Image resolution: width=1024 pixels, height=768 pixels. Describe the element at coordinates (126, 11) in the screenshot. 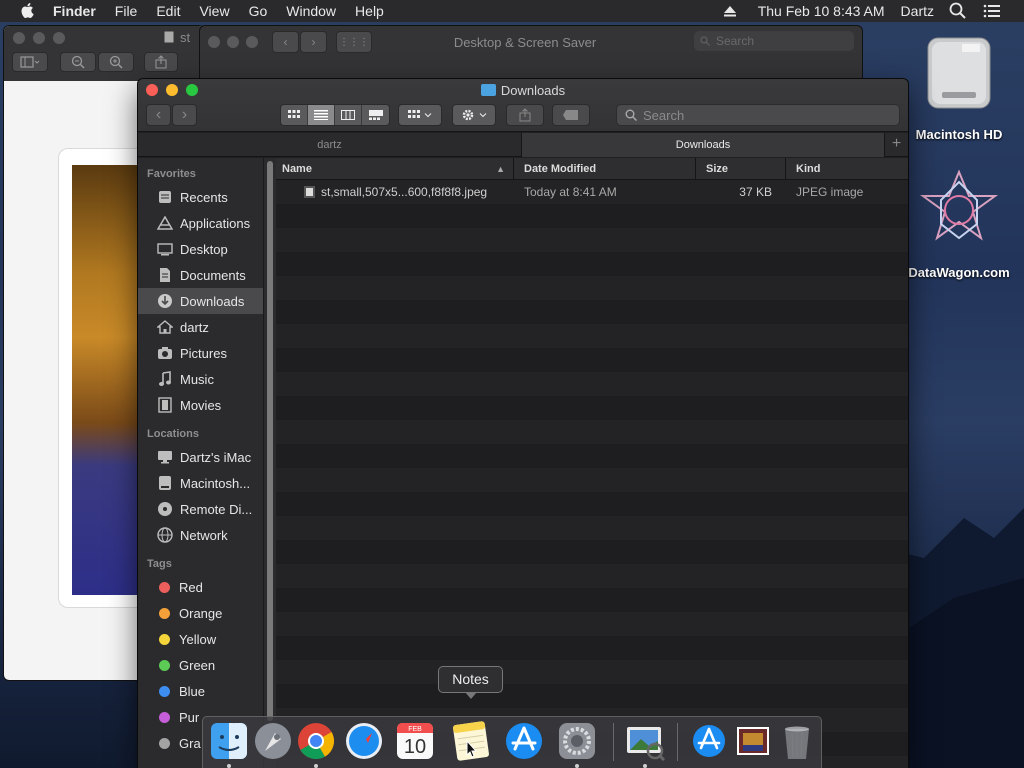

I see `menu-file: File` at that location.